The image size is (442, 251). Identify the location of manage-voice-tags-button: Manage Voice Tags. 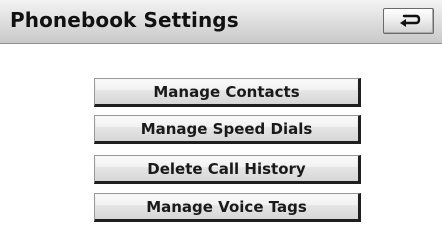
(227, 207).